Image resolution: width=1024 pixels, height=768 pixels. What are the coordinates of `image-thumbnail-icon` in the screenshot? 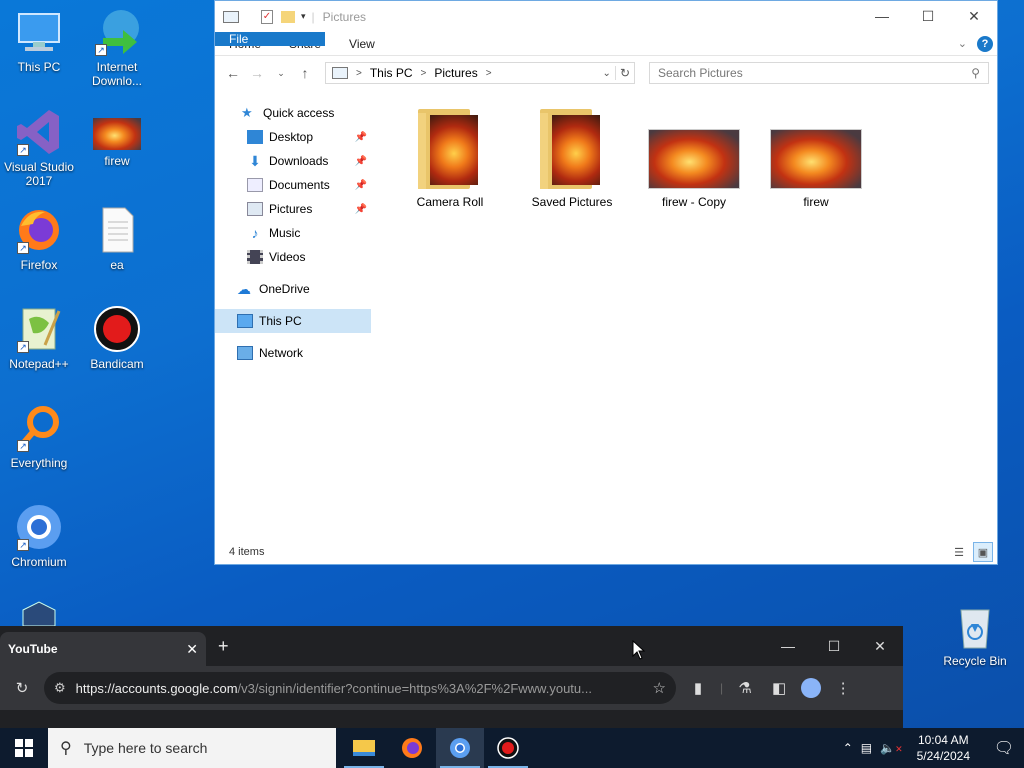 It's located at (117, 134).